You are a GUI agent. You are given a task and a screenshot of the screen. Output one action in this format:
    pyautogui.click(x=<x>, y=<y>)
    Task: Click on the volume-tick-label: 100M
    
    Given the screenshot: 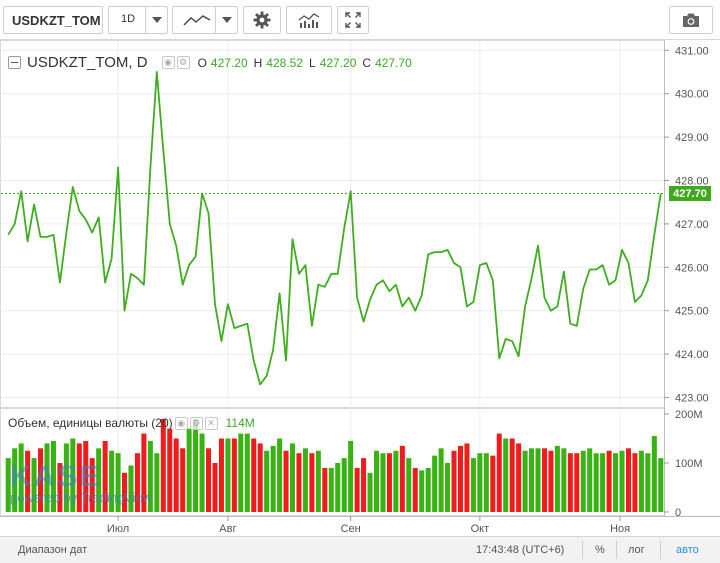 What is the action you would take?
    pyautogui.click(x=689, y=464)
    